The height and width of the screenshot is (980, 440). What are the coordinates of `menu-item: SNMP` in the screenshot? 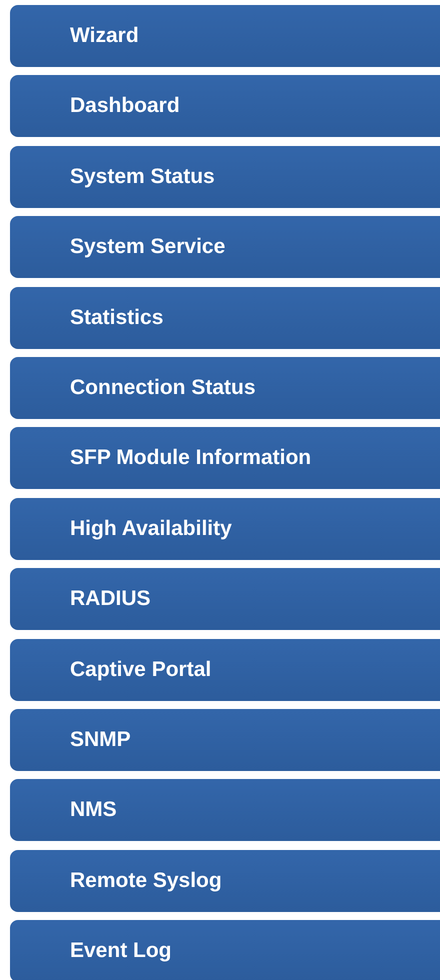 It's located at (225, 739).